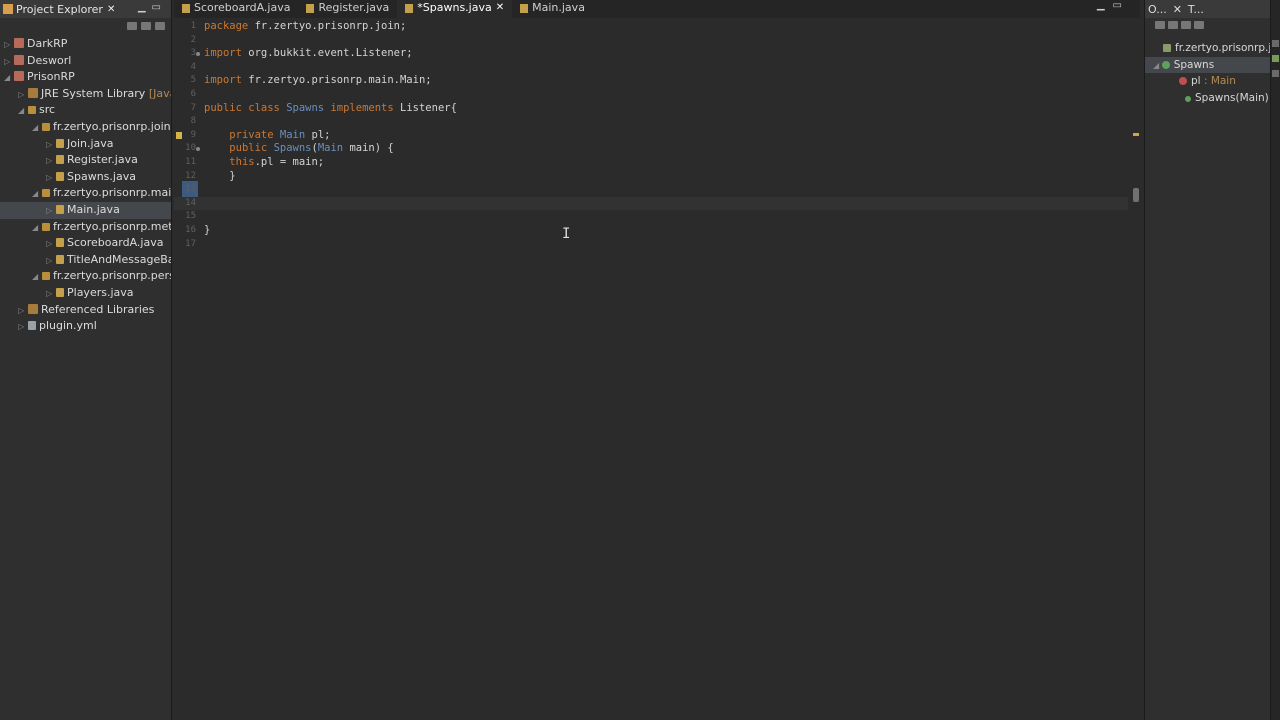 This screenshot has width=1280, height=720. I want to click on tree-item: ▷ plugin.yml, so click(85, 326).